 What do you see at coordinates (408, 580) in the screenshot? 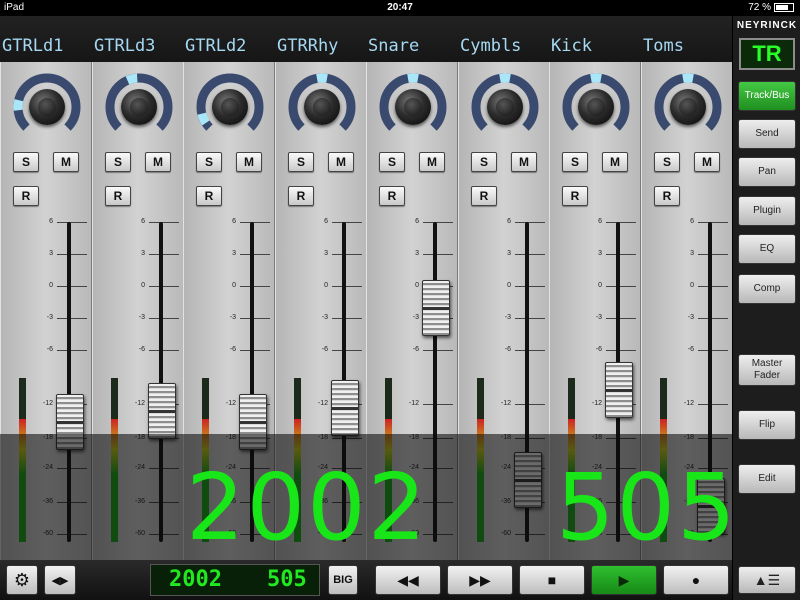
I see `rewind-button: ◀◀` at bounding box center [408, 580].